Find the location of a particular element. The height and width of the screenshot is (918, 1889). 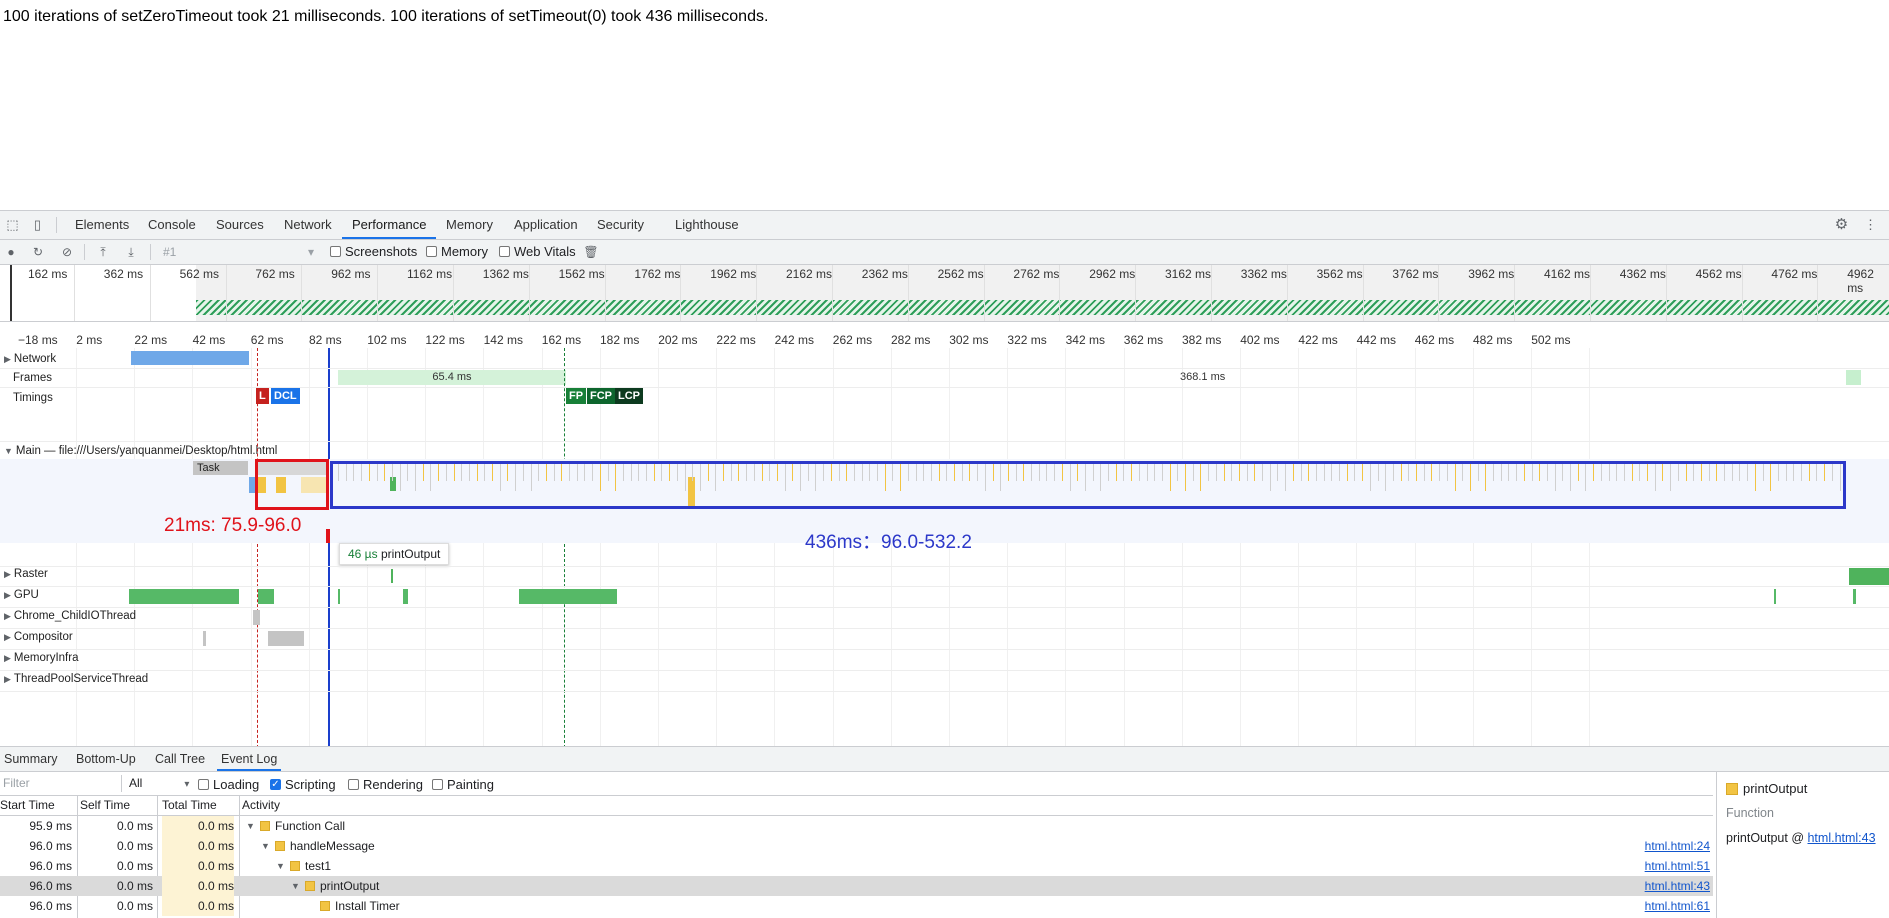

recording-select: #1 ▾ is located at coordinates (238, 252).